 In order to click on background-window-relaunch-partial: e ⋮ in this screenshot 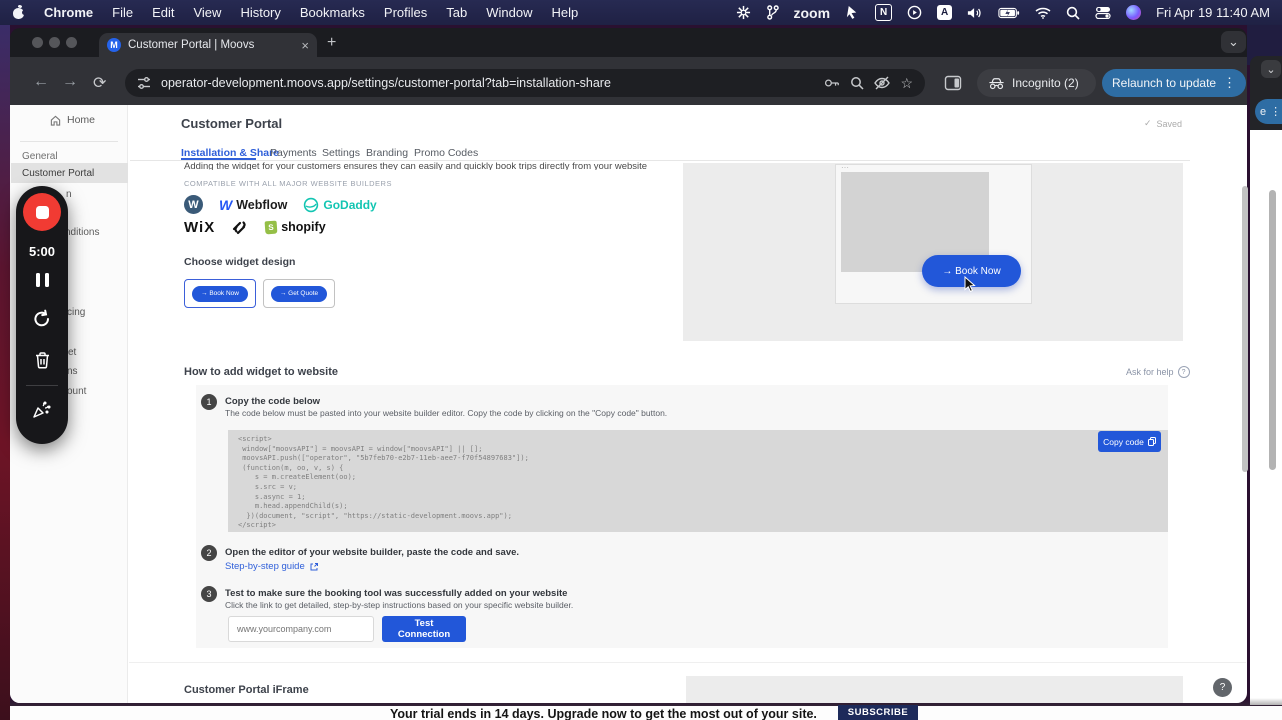, I will do `click(1268, 111)`.